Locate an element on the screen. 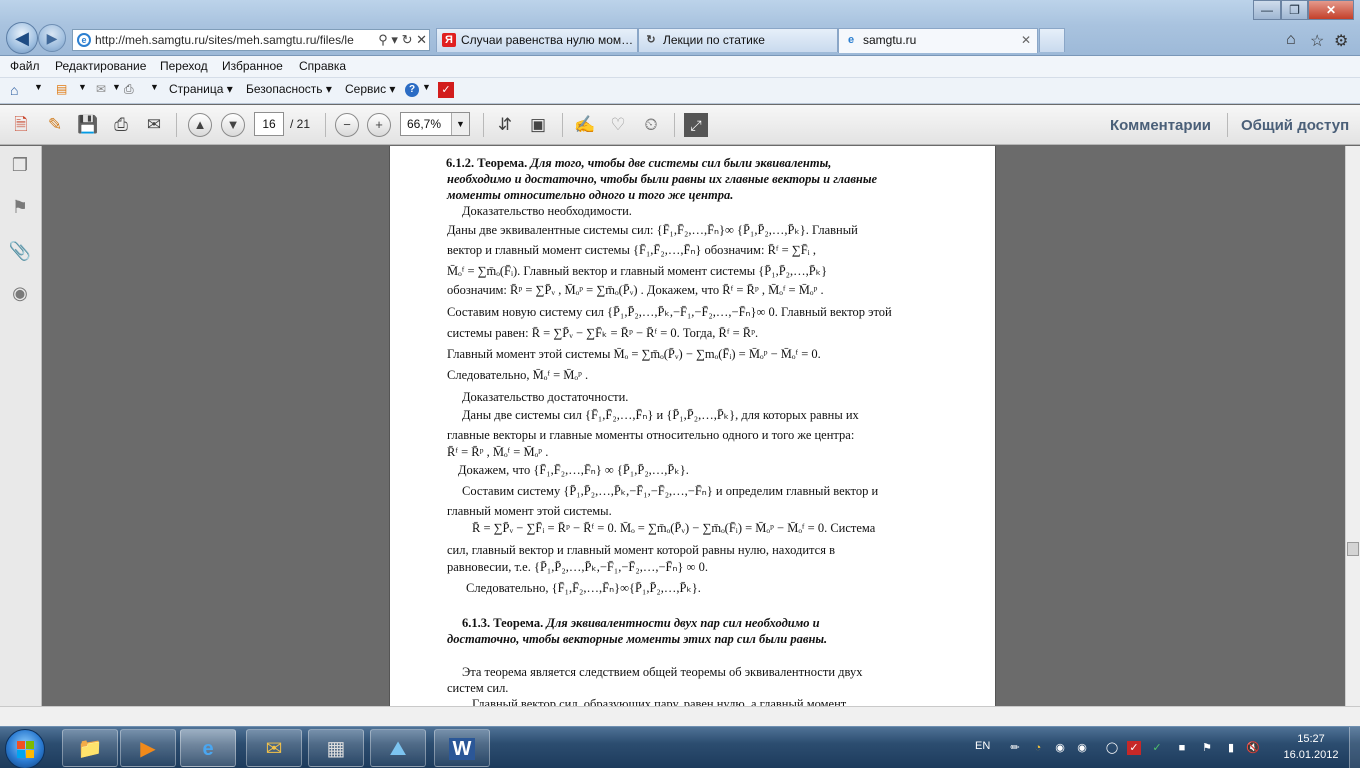 Image resolution: width=1360 pixels, height=768 pixels. close-window-button: ✕ is located at coordinates (1331, 10).